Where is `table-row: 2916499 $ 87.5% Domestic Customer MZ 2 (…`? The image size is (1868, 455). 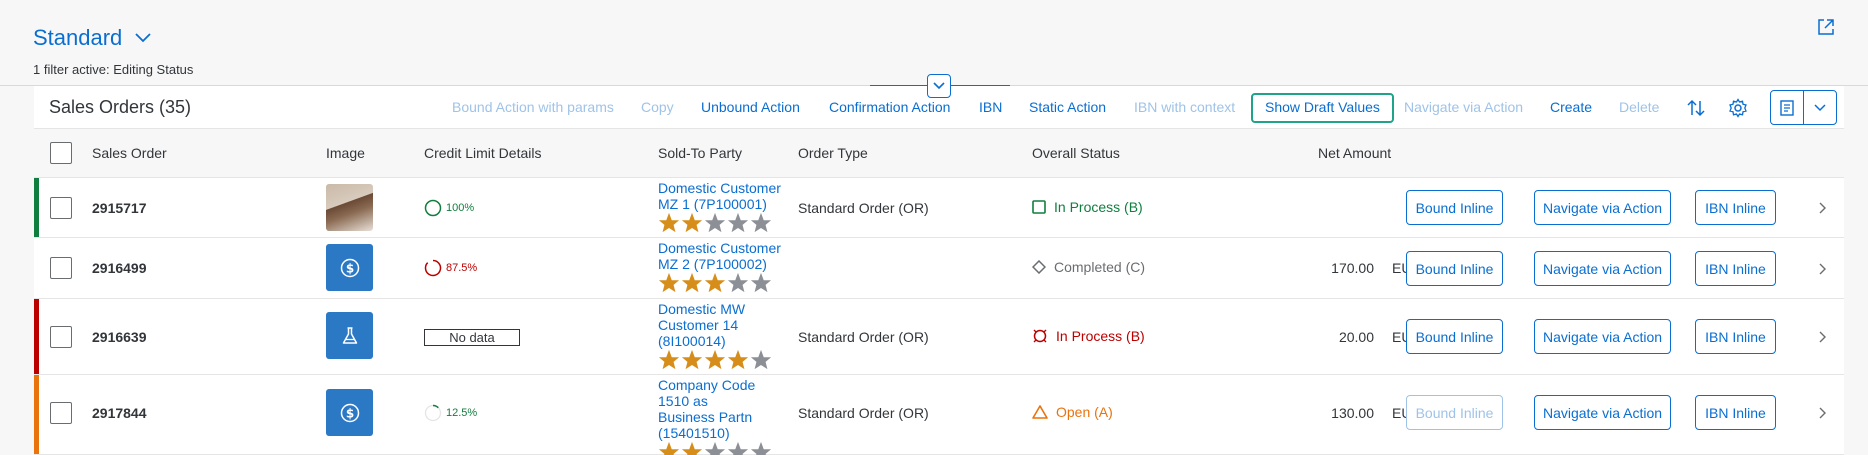
table-row: 2916499 $ 87.5% Domestic Customer MZ 2 (… is located at coordinates (939, 268).